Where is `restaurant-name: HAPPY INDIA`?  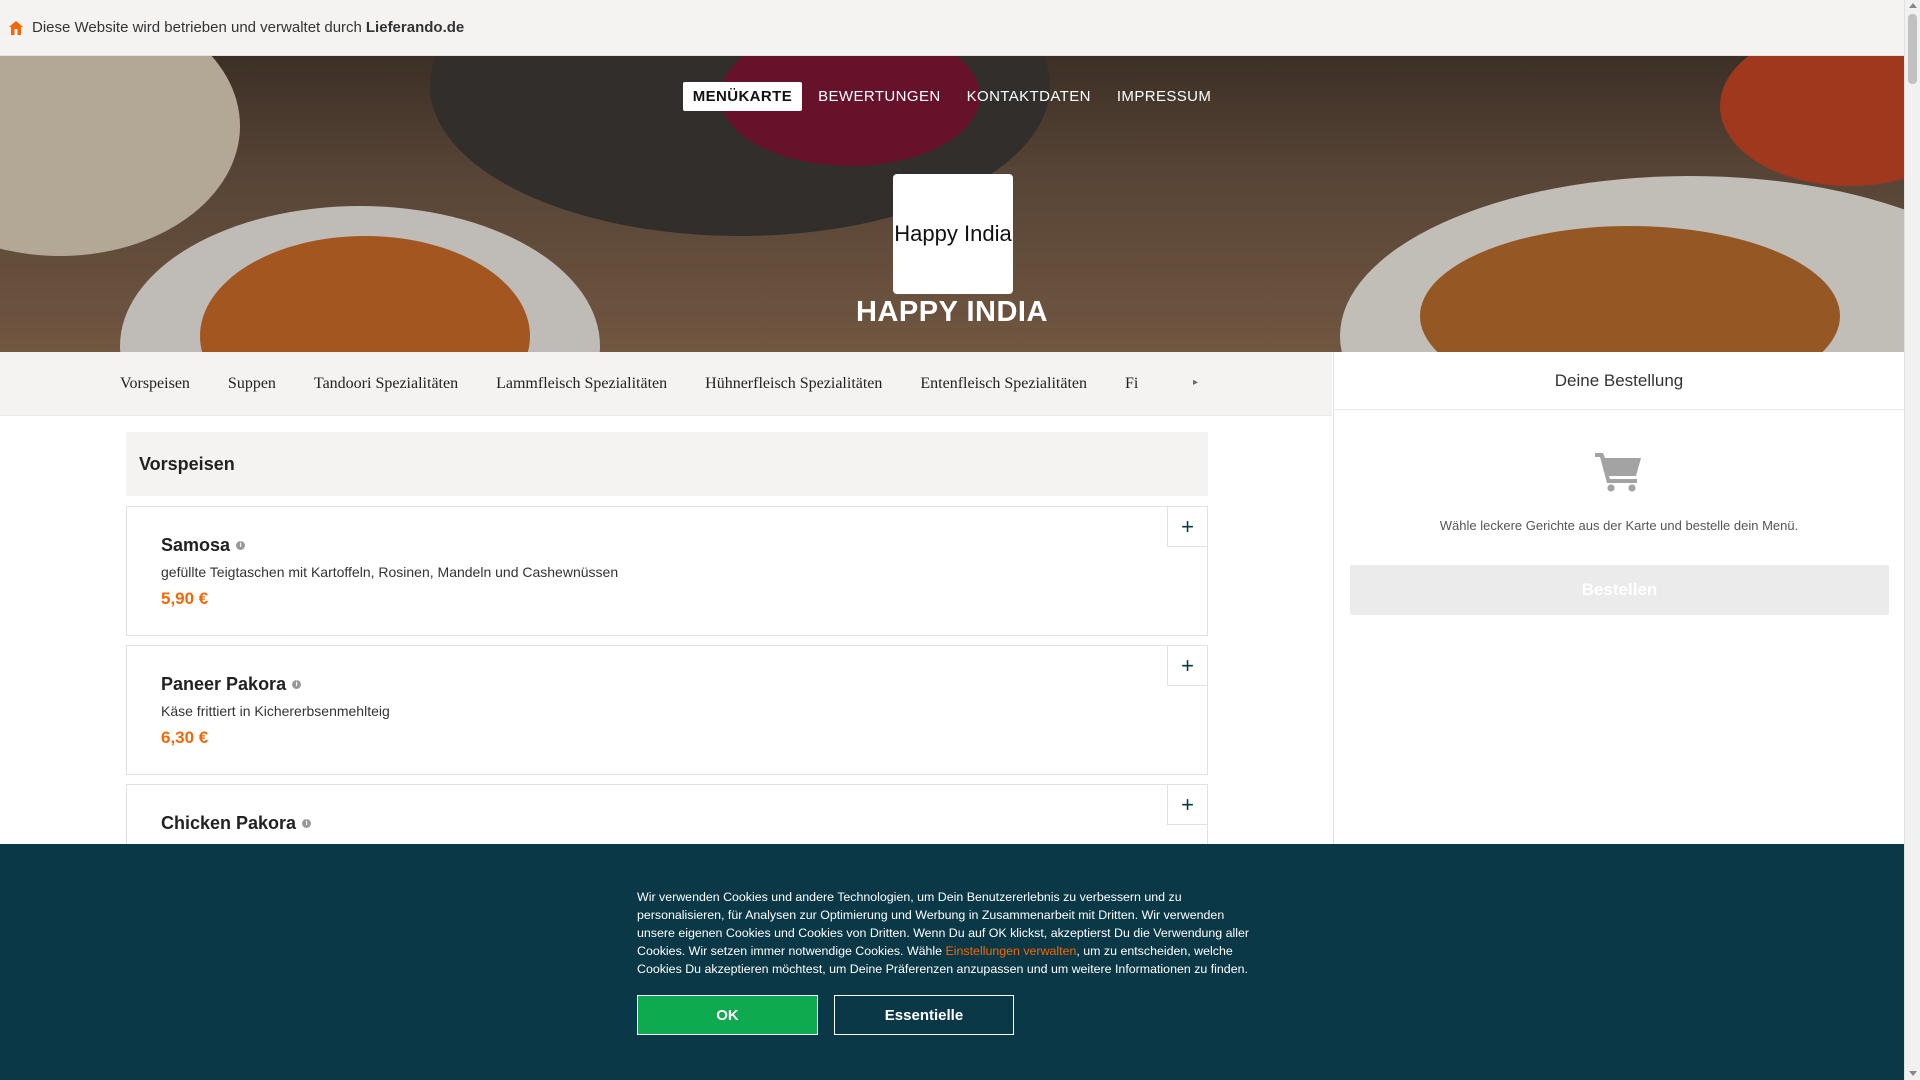
restaurant-name: HAPPY INDIA is located at coordinates (952, 312).